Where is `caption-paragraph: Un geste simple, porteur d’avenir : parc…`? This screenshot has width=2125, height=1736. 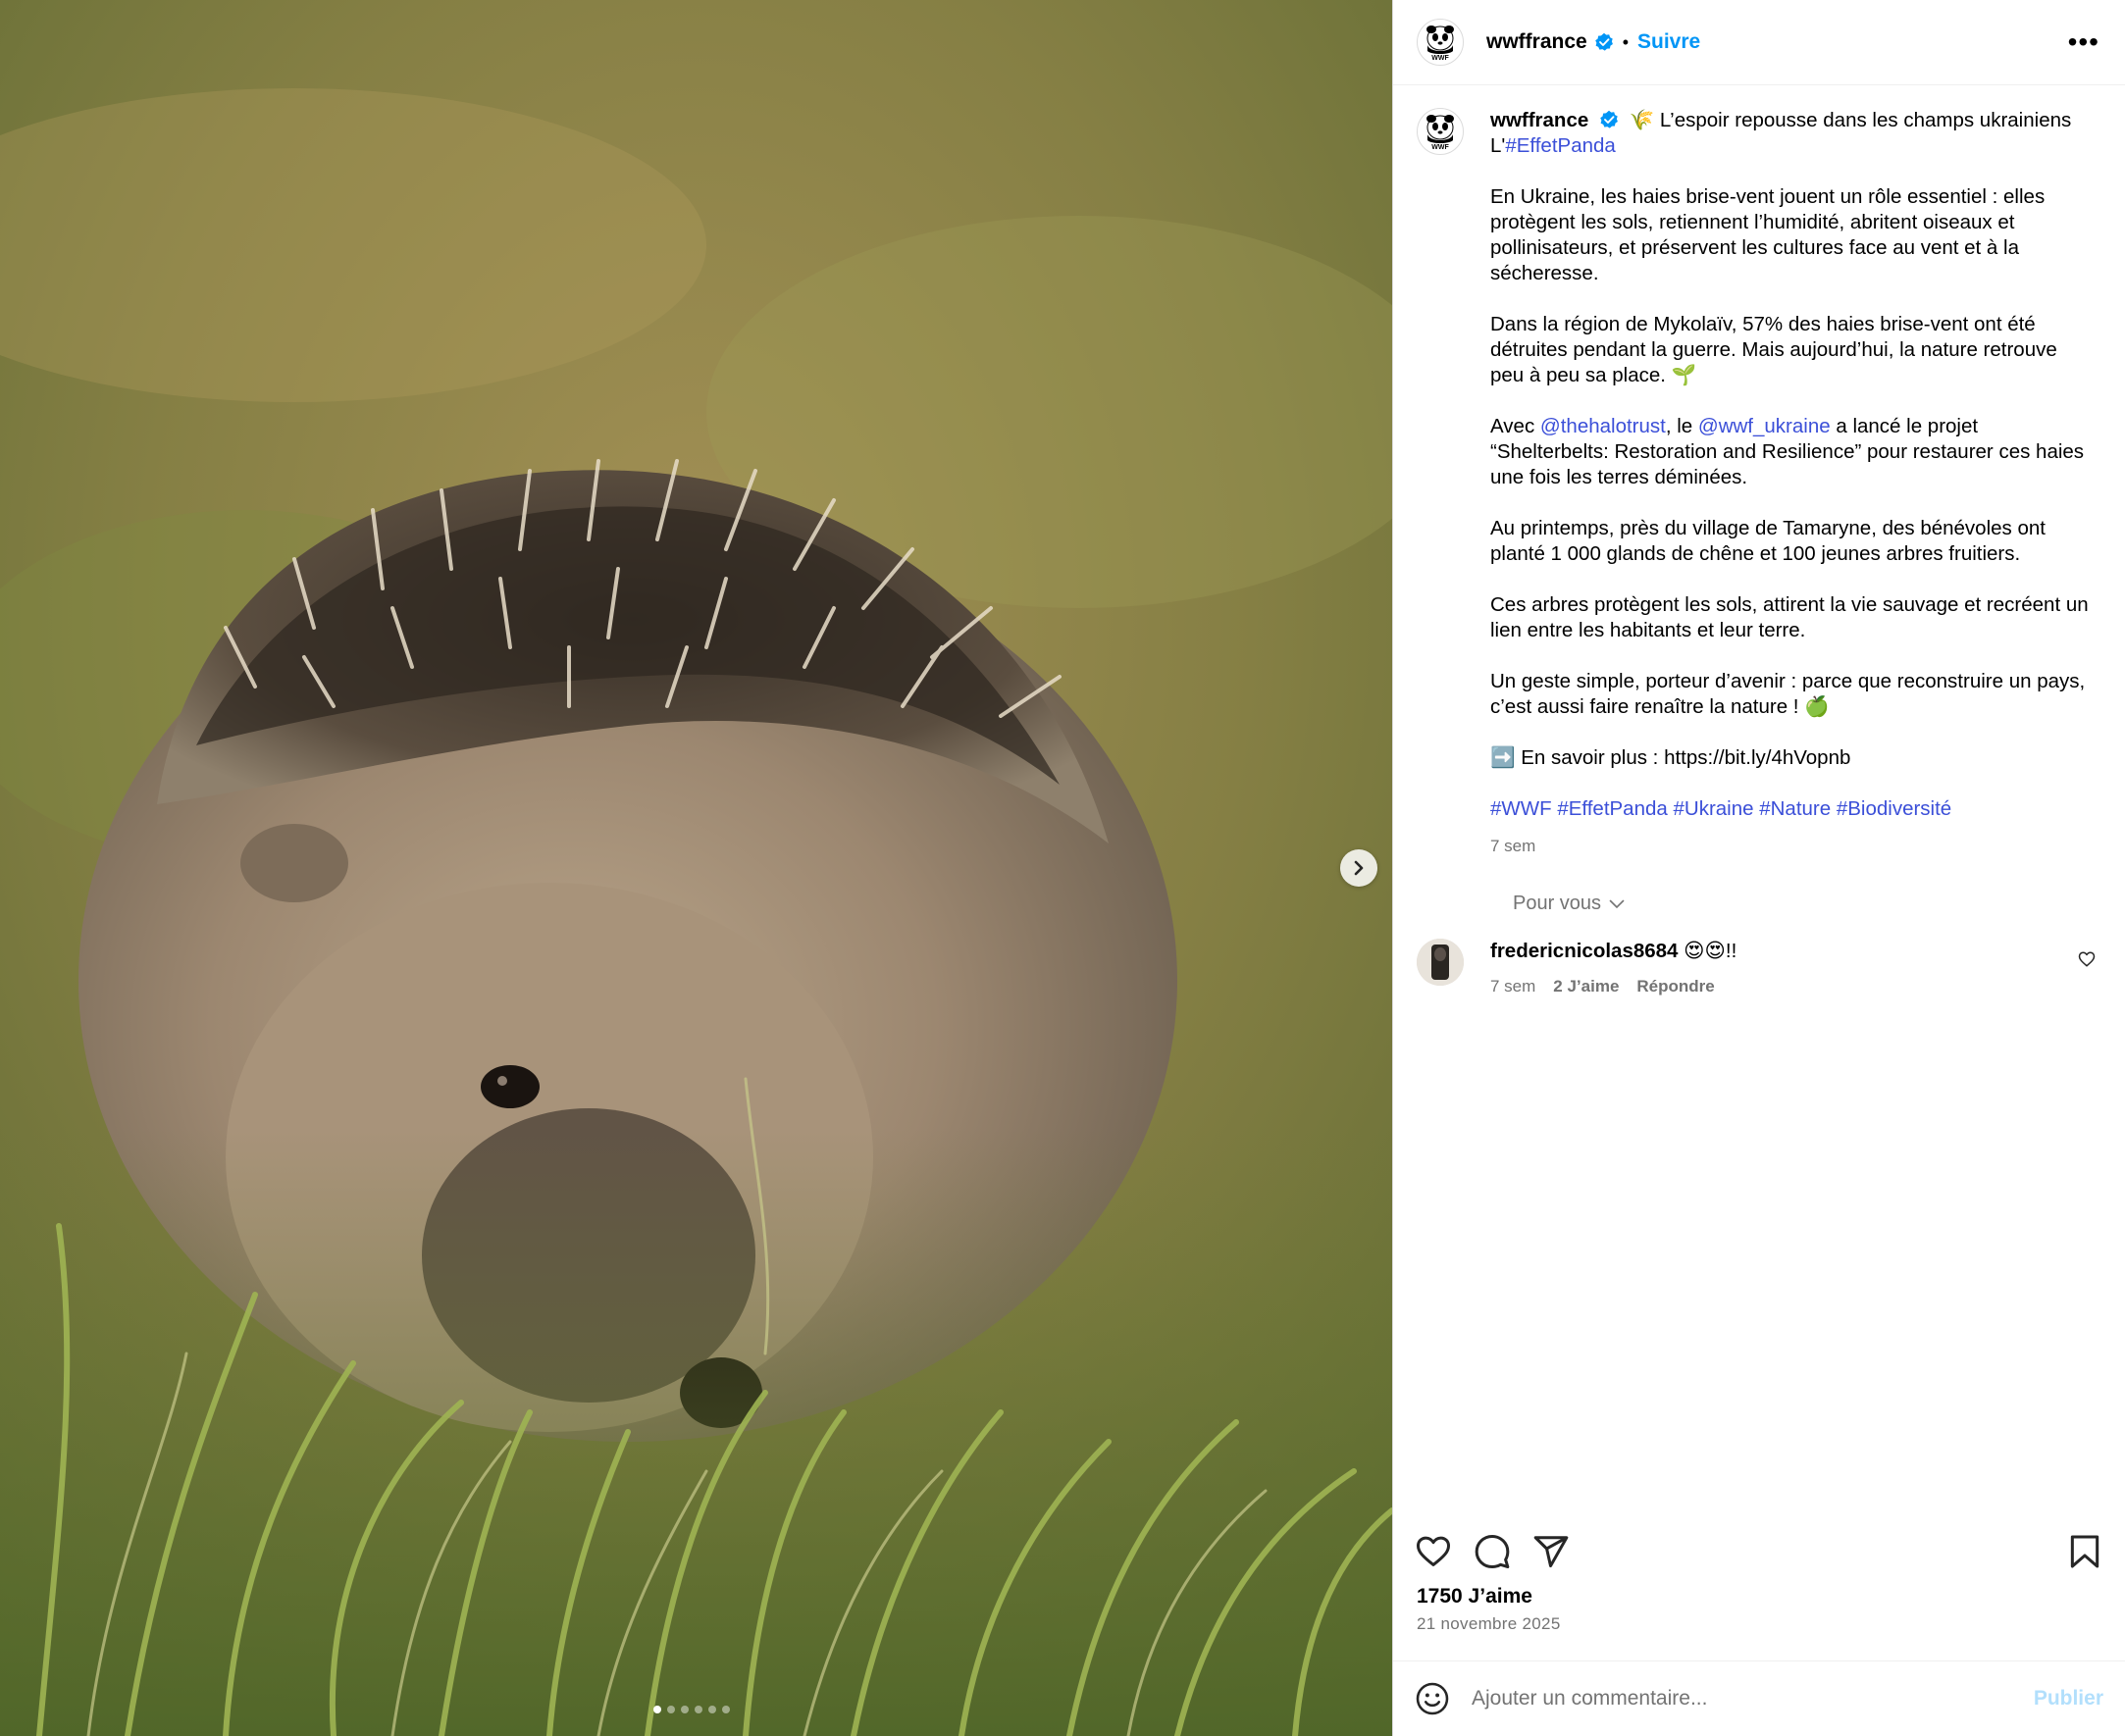 caption-paragraph: Un geste simple, porteur d’avenir : parc… is located at coordinates (1788, 694).